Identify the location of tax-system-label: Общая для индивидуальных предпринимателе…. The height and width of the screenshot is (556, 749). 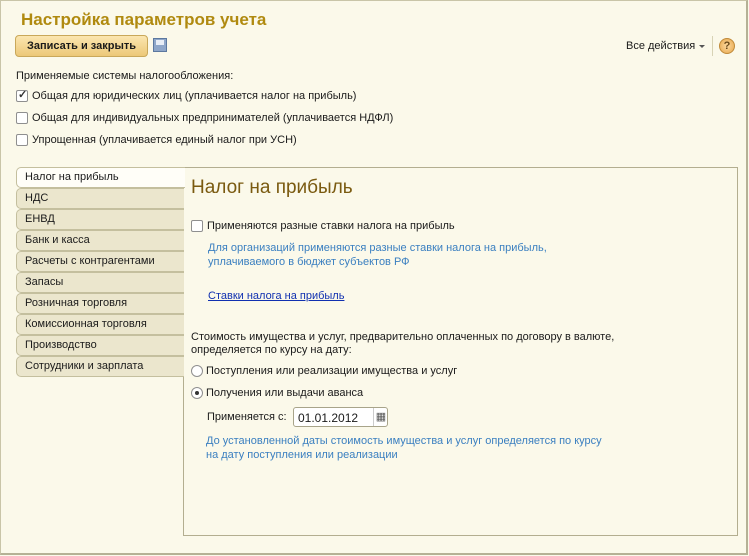
(213, 118).